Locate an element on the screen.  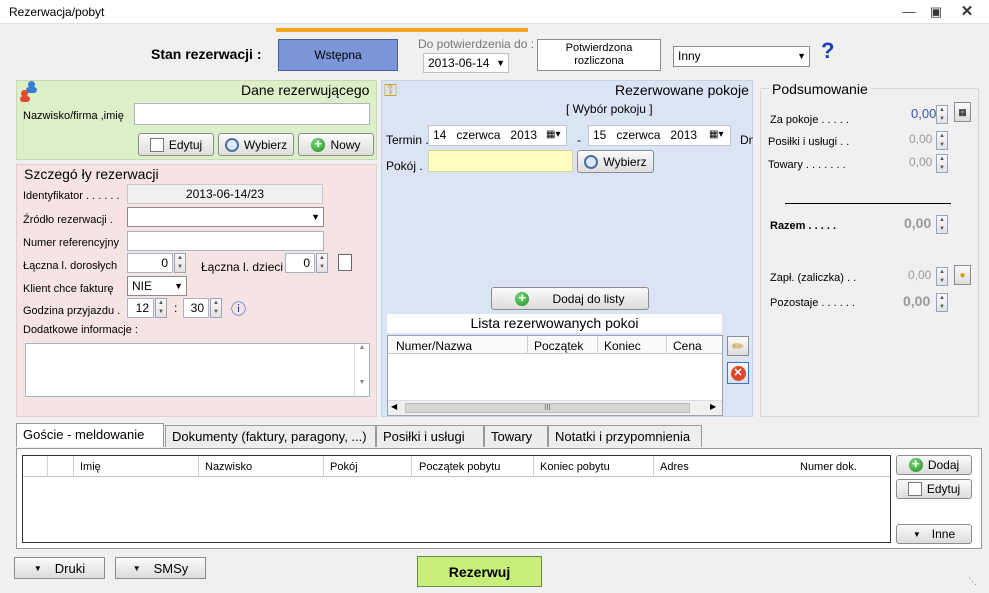
arrival-minute-spinner: ▲ ▼ is located at coordinates (216, 308).